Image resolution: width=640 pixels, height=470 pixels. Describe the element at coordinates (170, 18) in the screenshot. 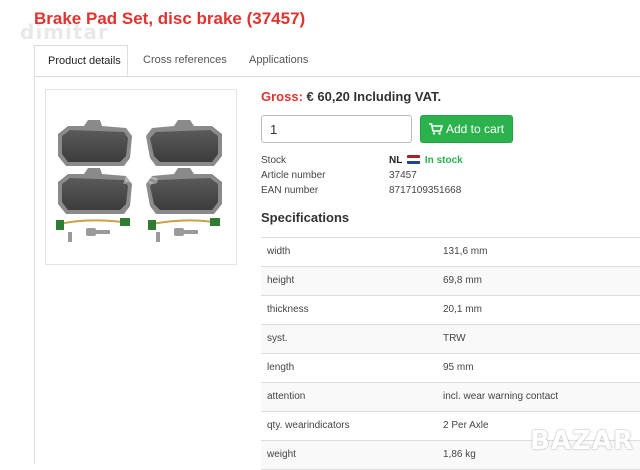

I see `product-title: Brake Pad Set, disc brake (37457)` at that location.